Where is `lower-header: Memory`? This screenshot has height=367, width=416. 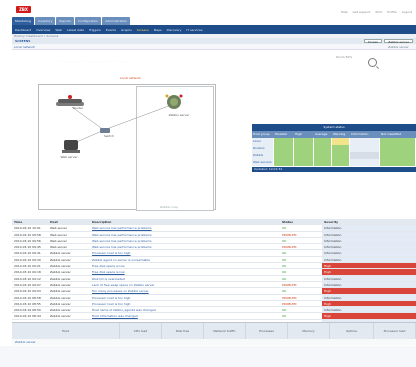
lower-header: Memory is located at coordinates (309, 331).